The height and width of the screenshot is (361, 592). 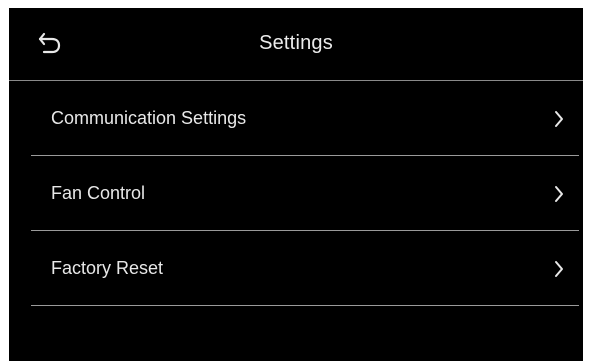 What do you see at coordinates (98, 193) in the screenshot?
I see `menu-item-label: Fan Control` at bounding box center [98, 193].